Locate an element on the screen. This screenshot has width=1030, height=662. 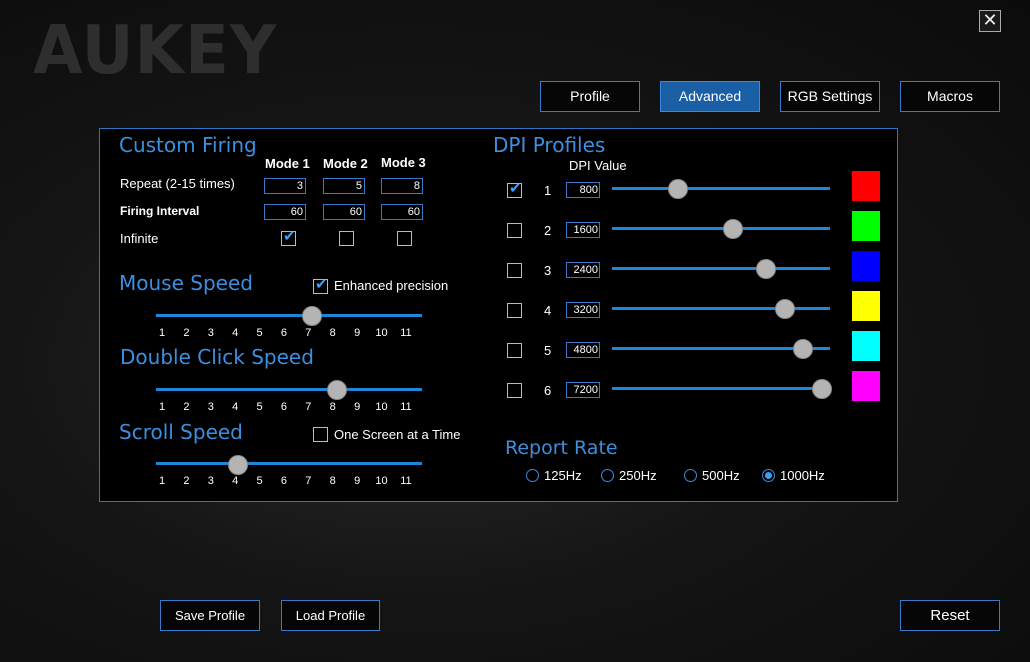
tick-label: 5 is located at coordinates (259, 333).